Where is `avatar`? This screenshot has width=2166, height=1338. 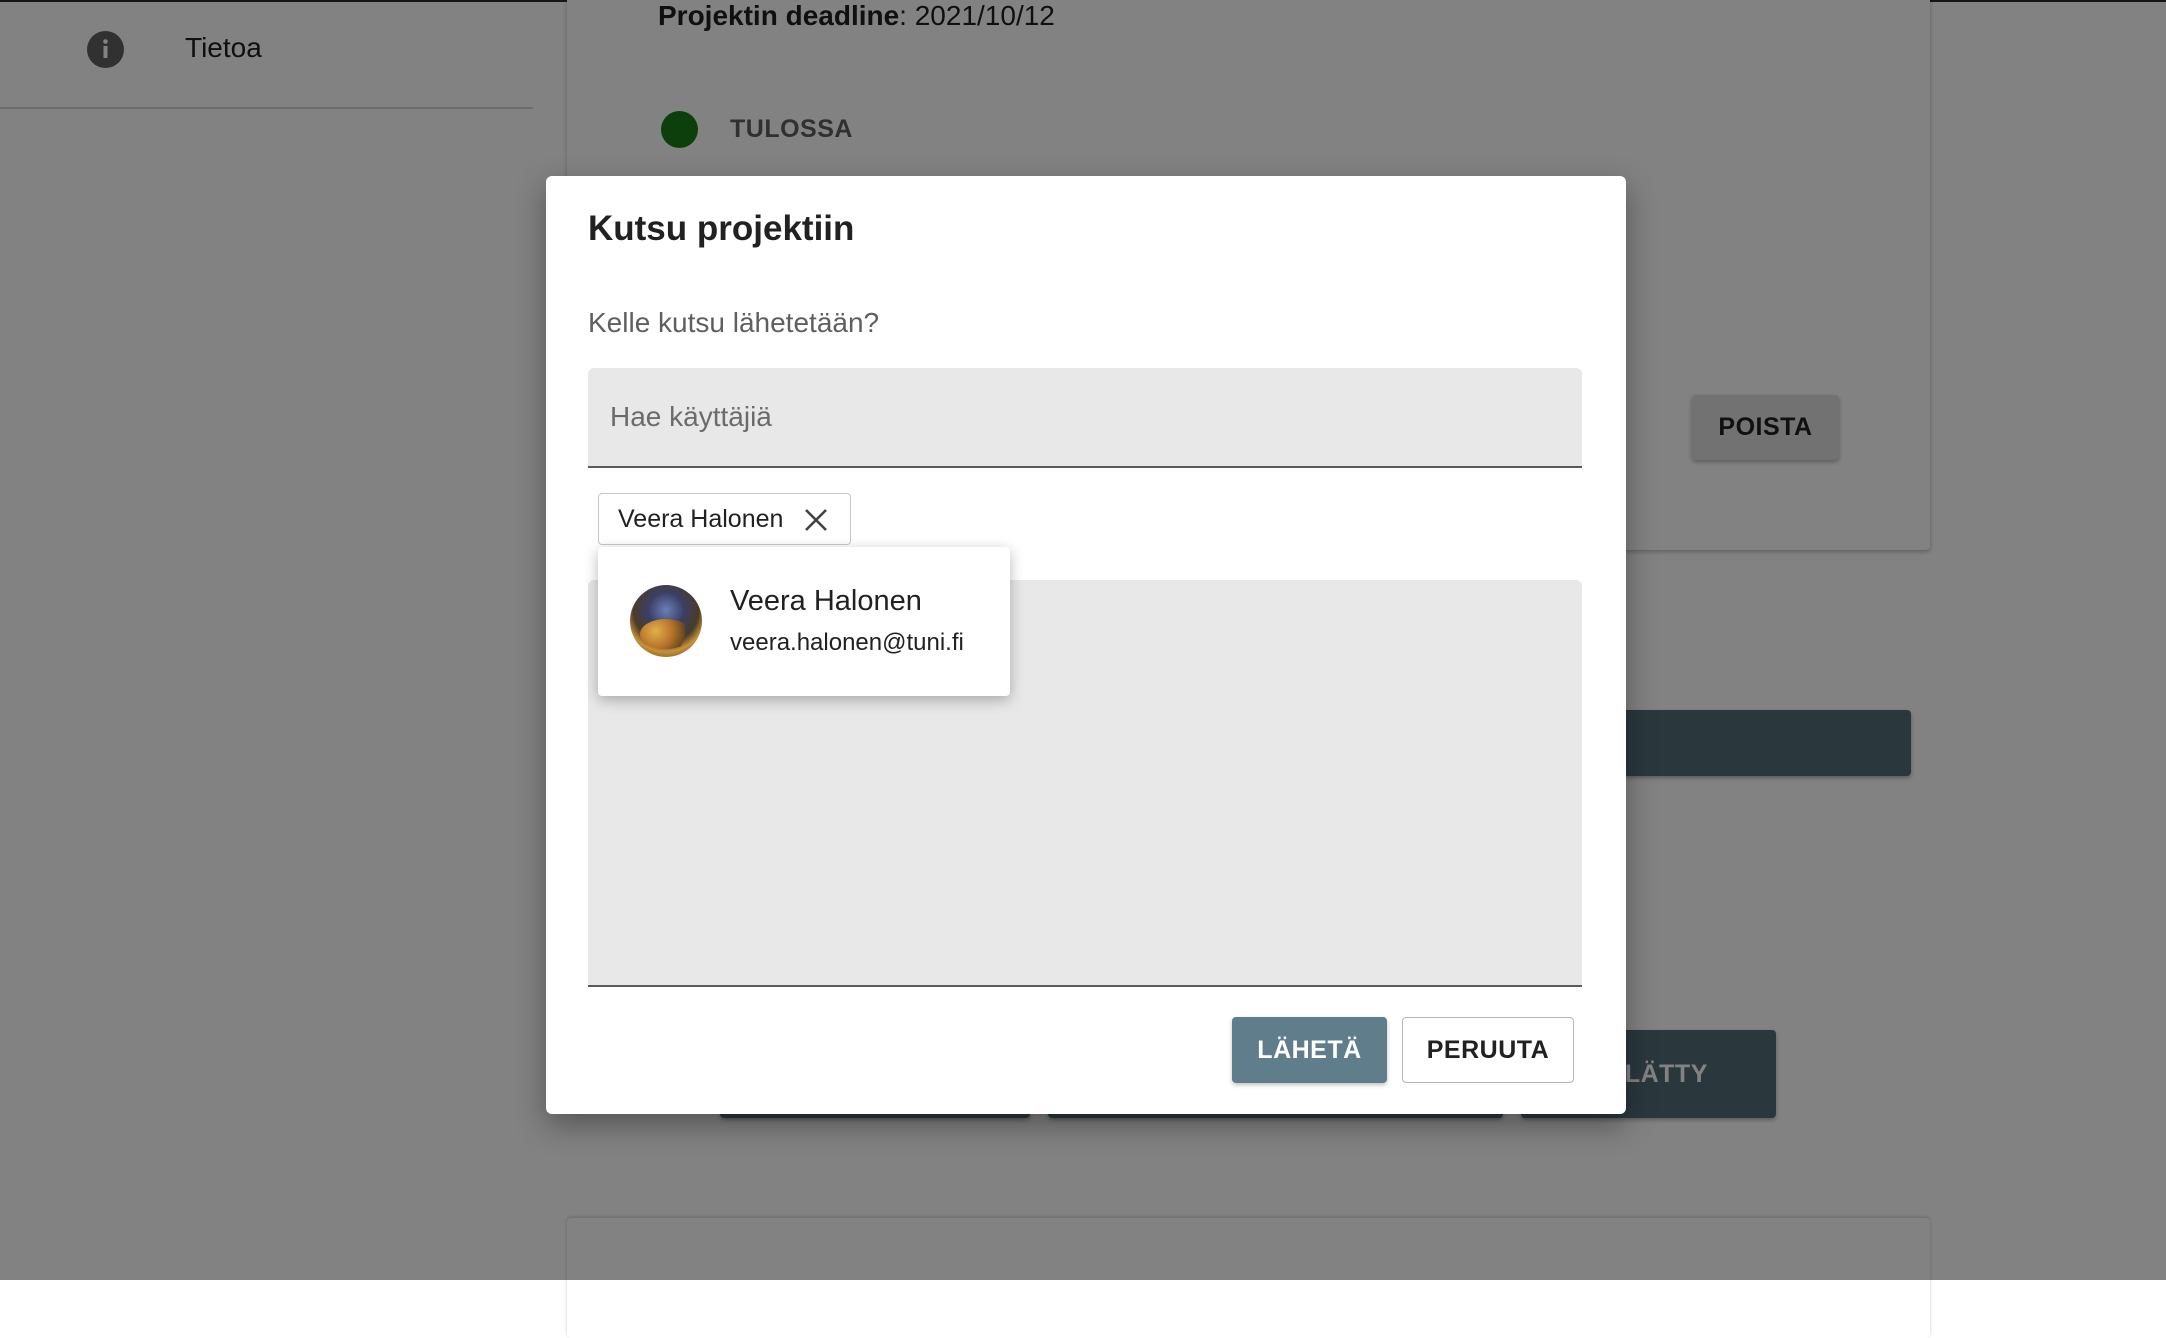
avatar is located at coordinates (666, 621).